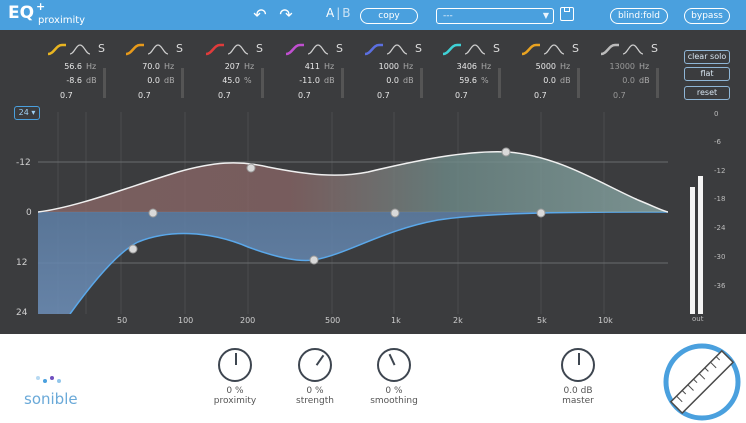 This screenshot has width=746, height=423. I want to click on band-4-solo-button: S, so click(339, 48).